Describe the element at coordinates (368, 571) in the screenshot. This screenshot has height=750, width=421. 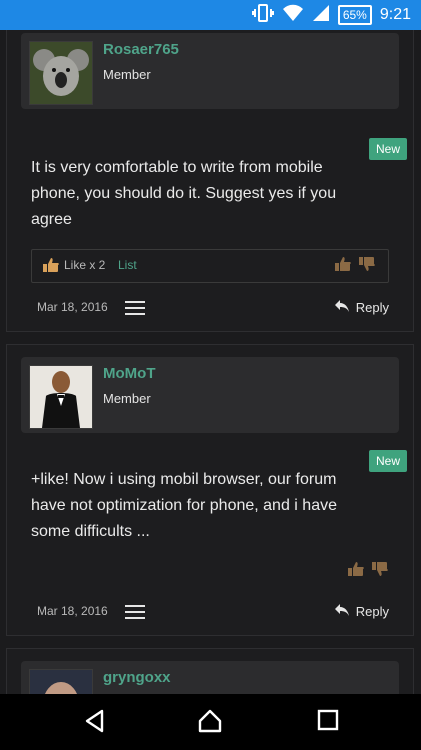
I see `rating-icons` at that location.